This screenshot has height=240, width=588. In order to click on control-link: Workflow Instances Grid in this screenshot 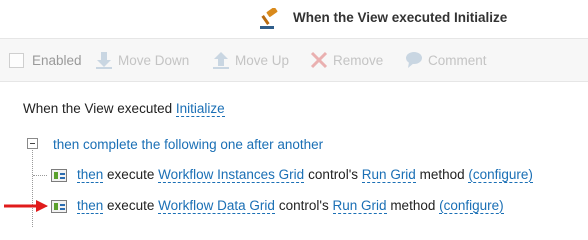, I will do `click(231, 175)`.